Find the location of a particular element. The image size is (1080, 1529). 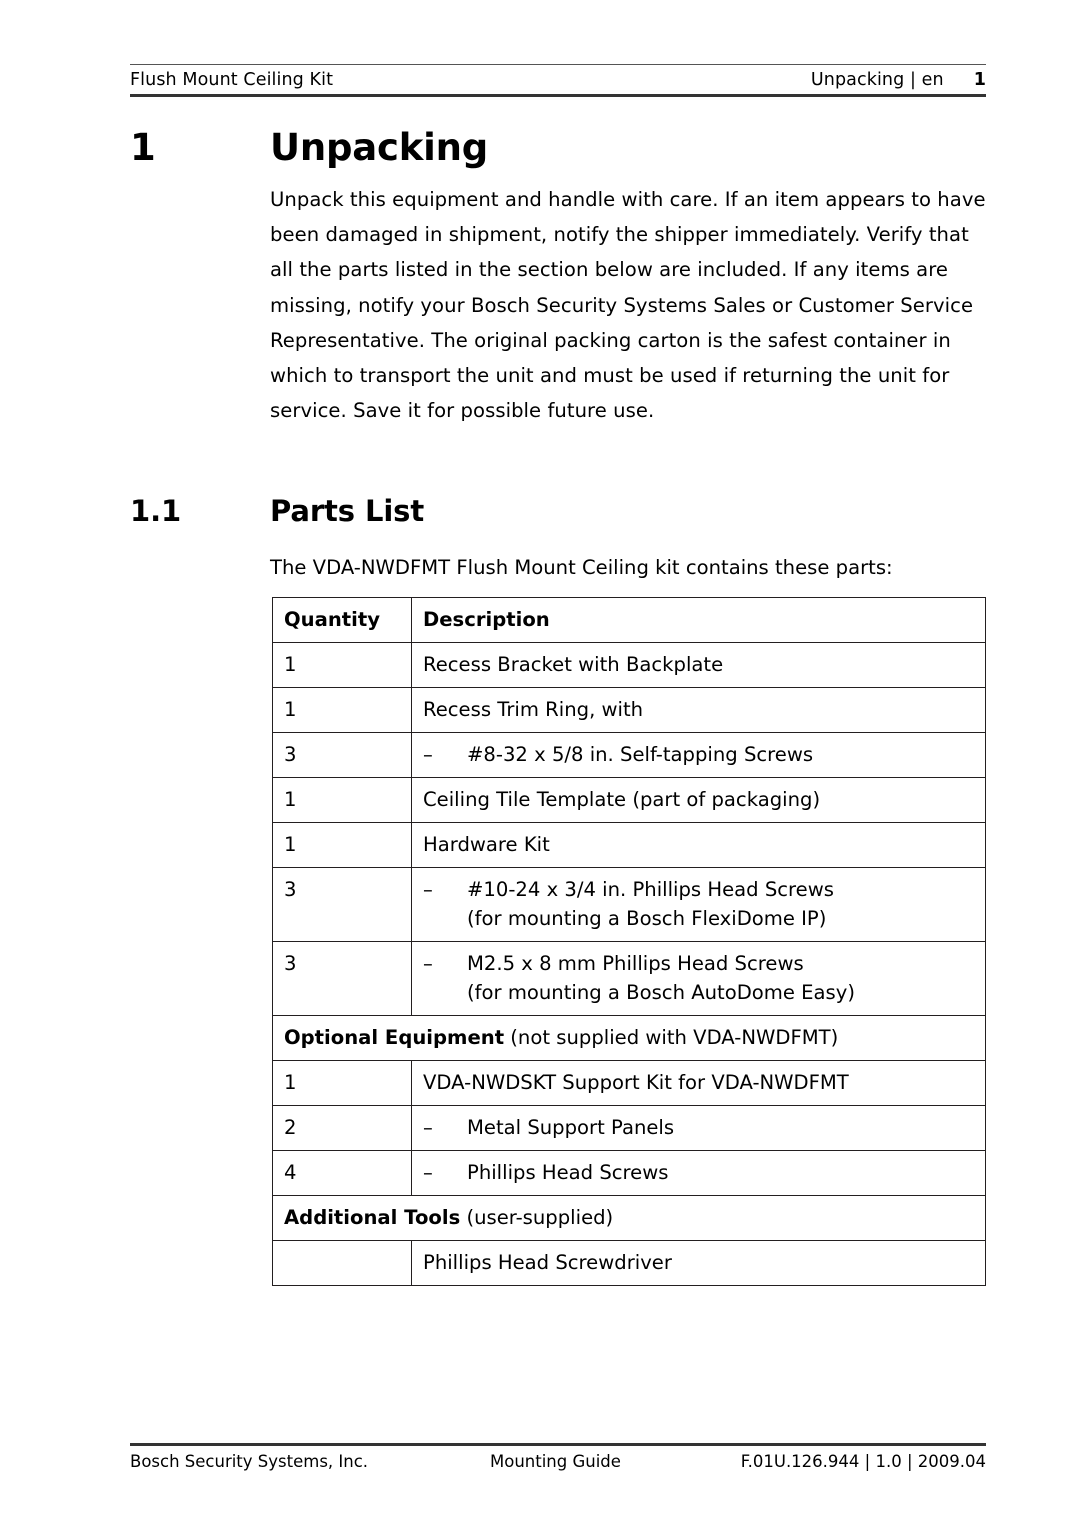

header-page-number: 1 is located at coordinates (979, 80).